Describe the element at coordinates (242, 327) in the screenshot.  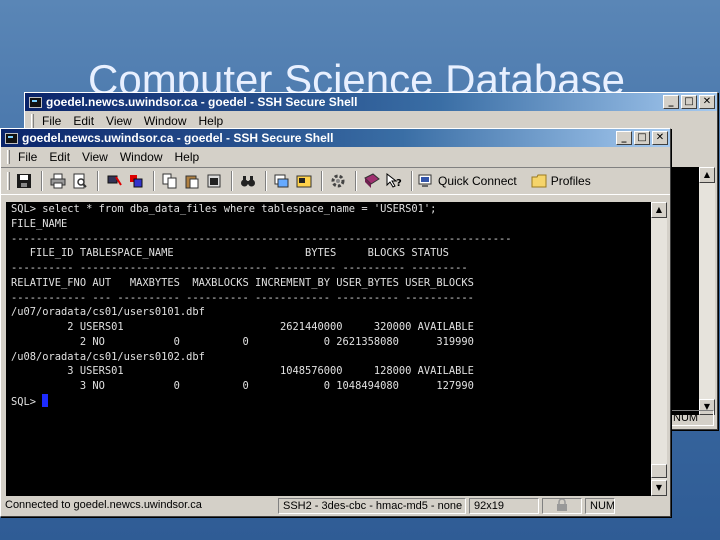
I see `terminal-line: 2 USERS01 2621440000 320000 AVAILABLE` at that location.